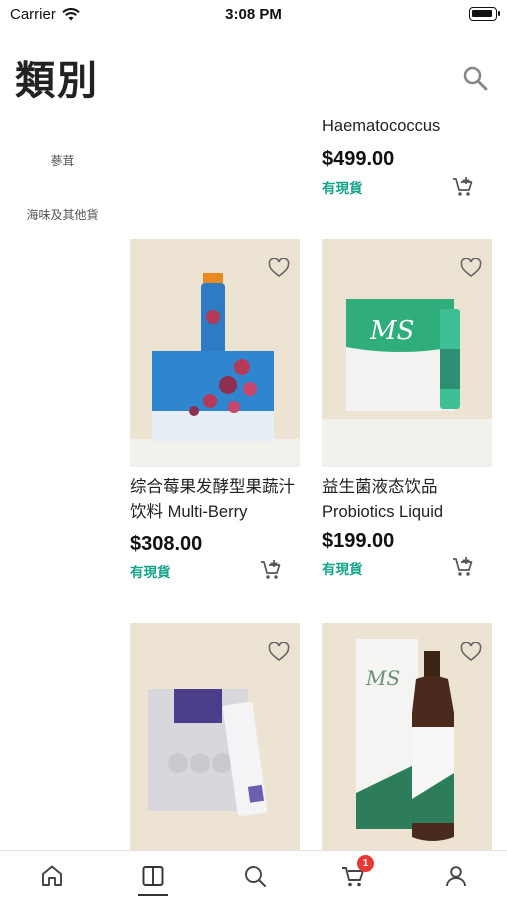  I want to click on tab-home, so click(52, 876).